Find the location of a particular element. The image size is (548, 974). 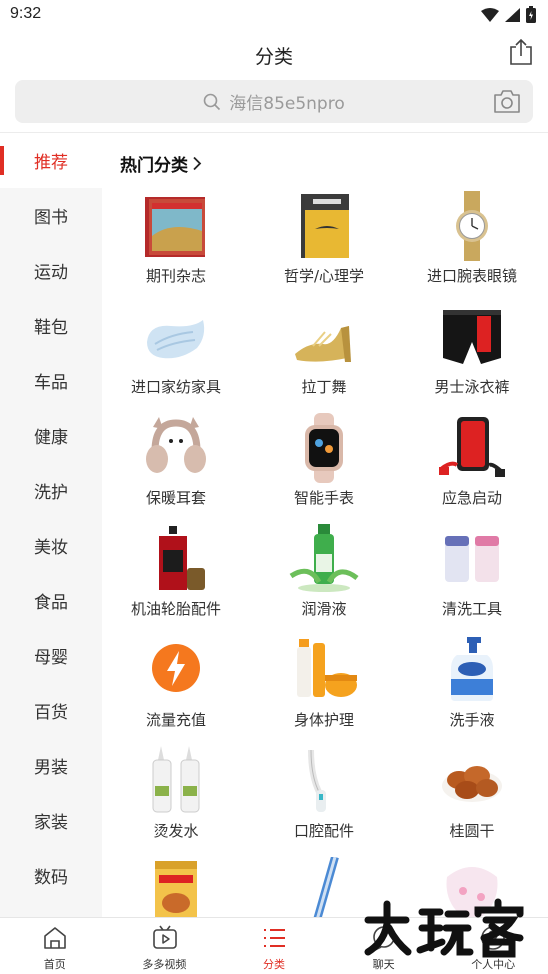

camera-icon is located at coordinates (507, 101).